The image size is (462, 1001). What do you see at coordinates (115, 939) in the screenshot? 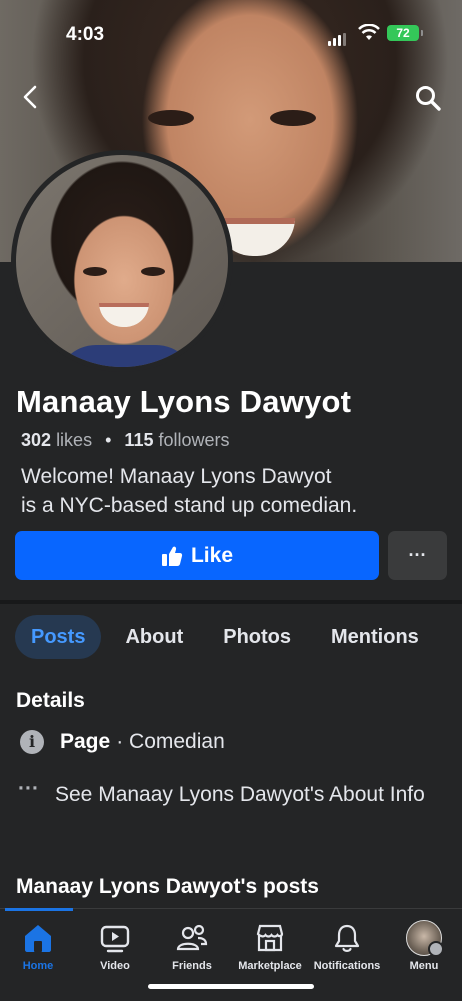
I see `video-icon` at bounding box center [115, 939].